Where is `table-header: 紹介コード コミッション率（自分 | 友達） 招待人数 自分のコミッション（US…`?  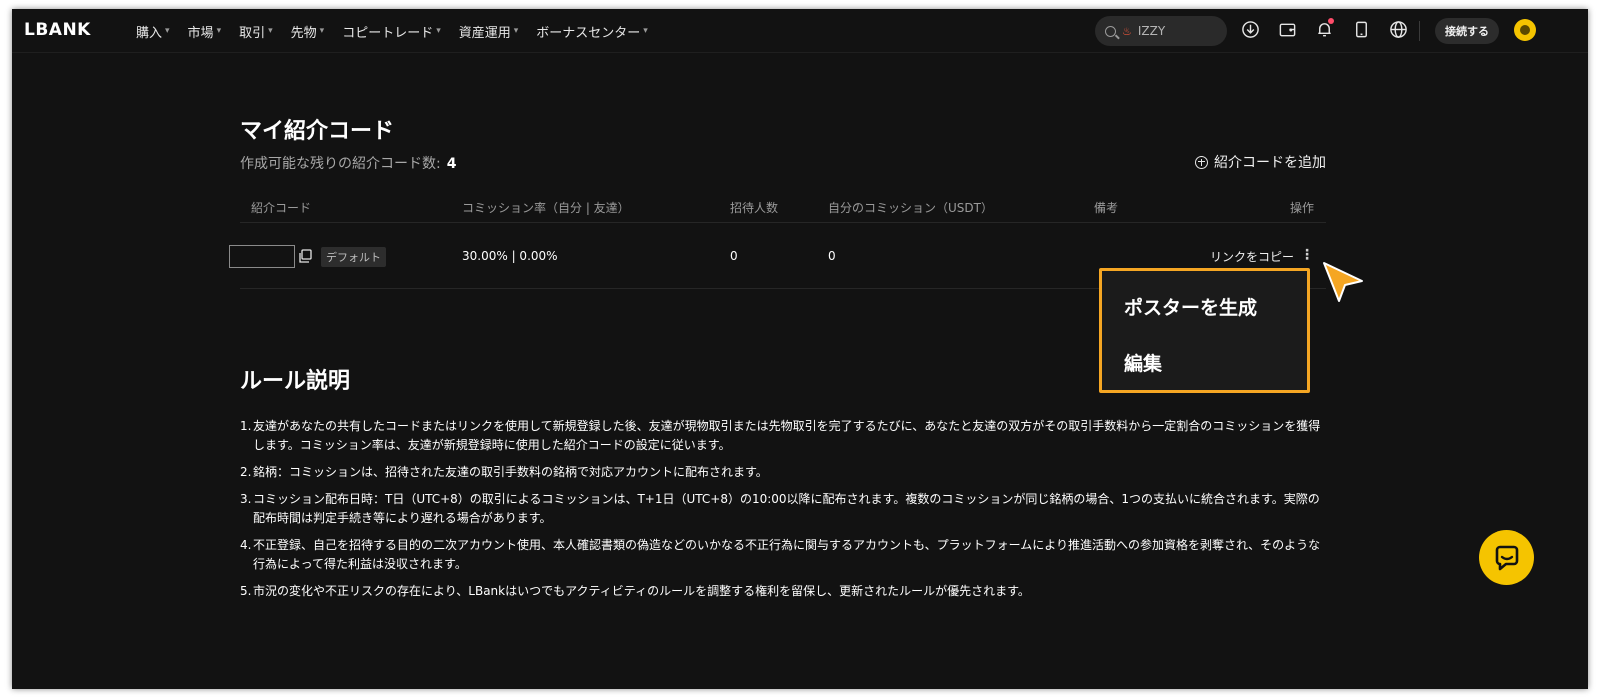
table-header: 紹介コード コミッション率（自分 | 友達） 招待人数 自分のコミッション（US… is located at coordinates (783, 208).